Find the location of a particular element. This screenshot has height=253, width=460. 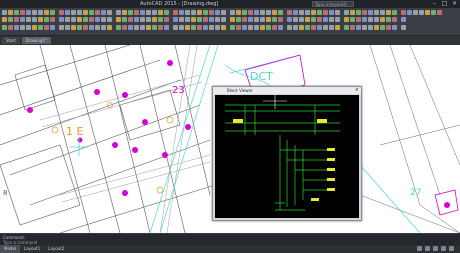

polar-icon is located at coordinates (443, 248).